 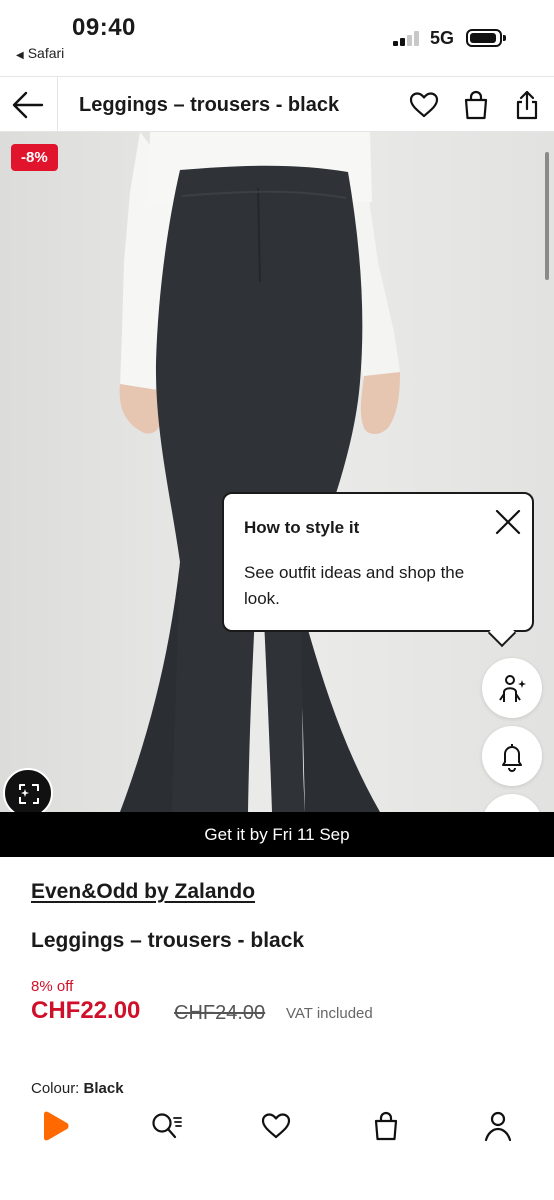 I want to click on close-icon, so click(x=508, y=522).